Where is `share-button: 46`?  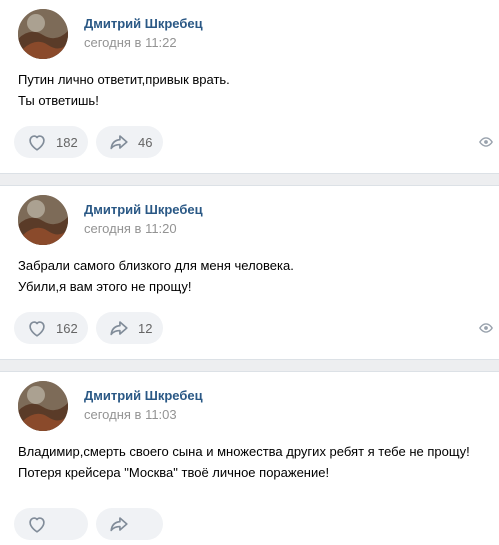 share-button: 46 is located at coordinates (129, 142).